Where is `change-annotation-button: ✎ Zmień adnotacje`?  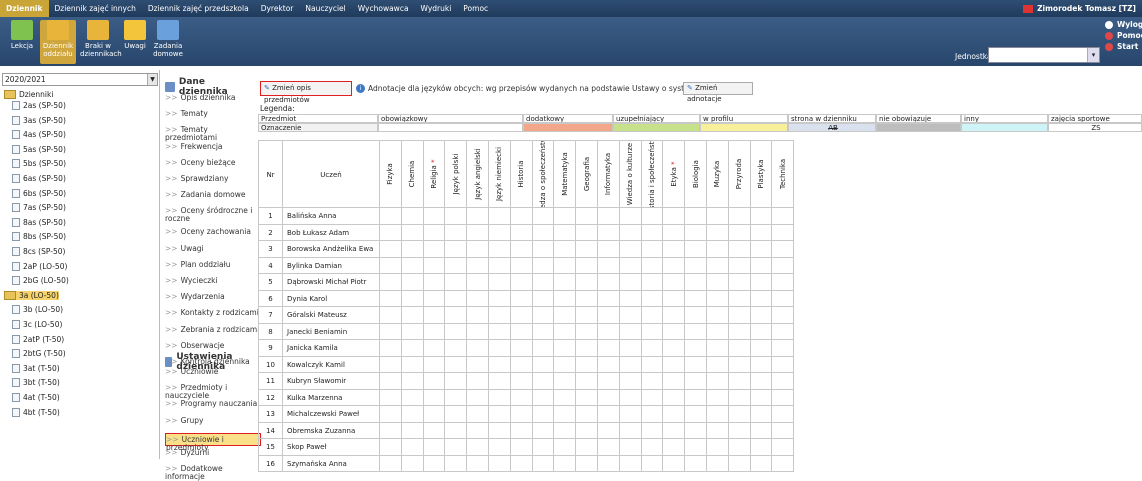 change-annotation-button: ✎ Zmień adnotacje is located at coordinates (718, 92).